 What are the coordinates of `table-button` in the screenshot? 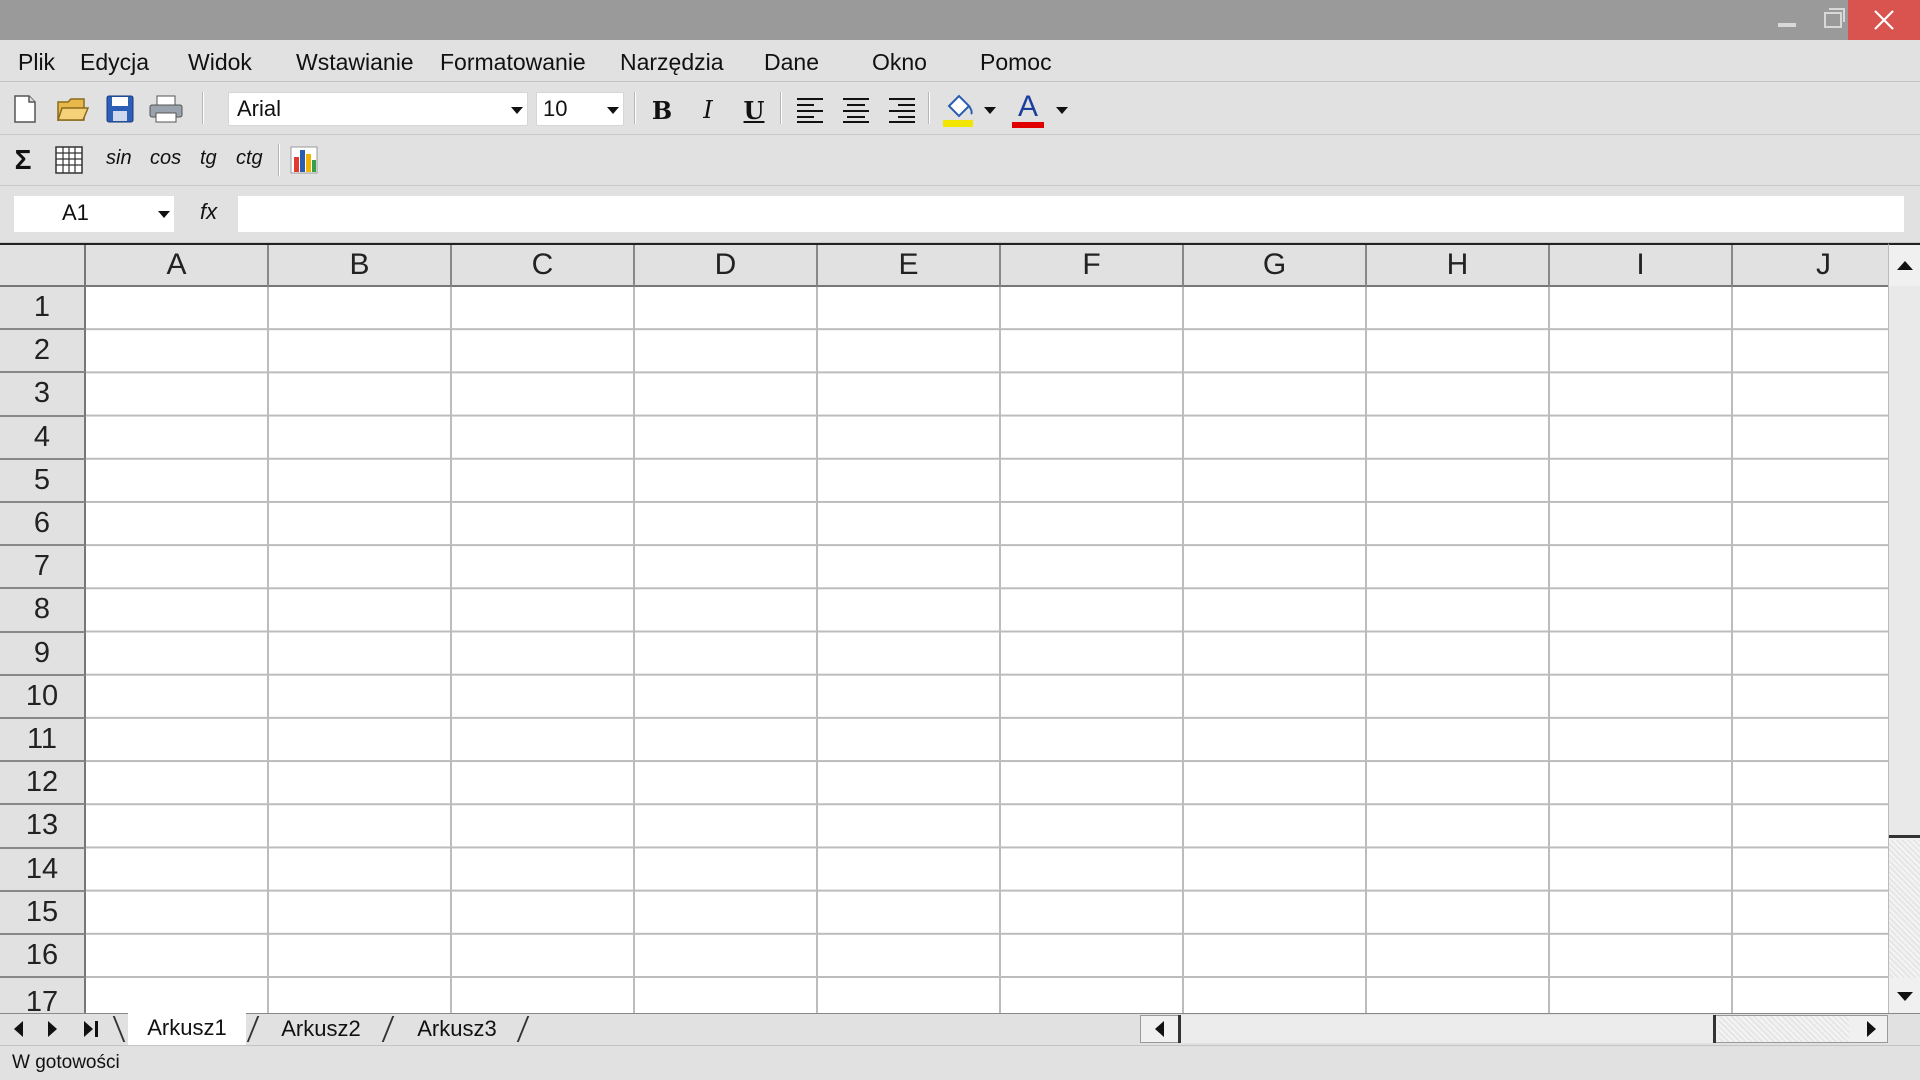 It's located at (69, 160).